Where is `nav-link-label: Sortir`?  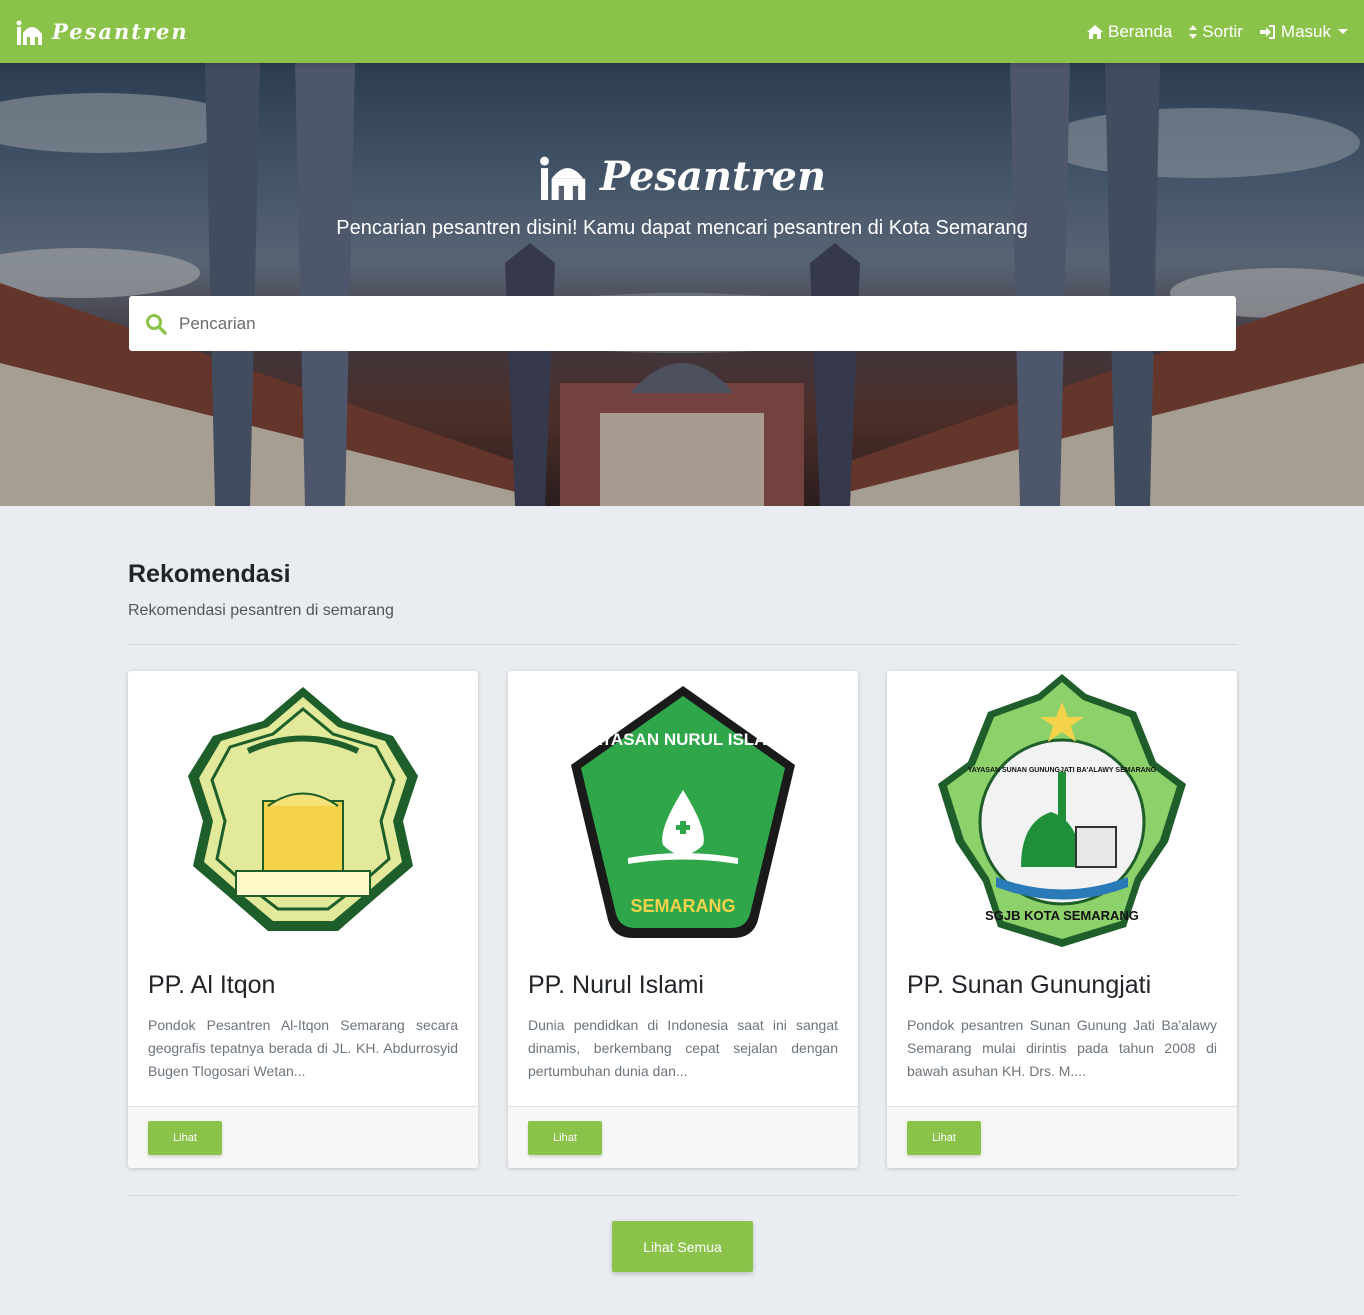
nav-link-label: Sortir is located at coordinates (1222, 31).